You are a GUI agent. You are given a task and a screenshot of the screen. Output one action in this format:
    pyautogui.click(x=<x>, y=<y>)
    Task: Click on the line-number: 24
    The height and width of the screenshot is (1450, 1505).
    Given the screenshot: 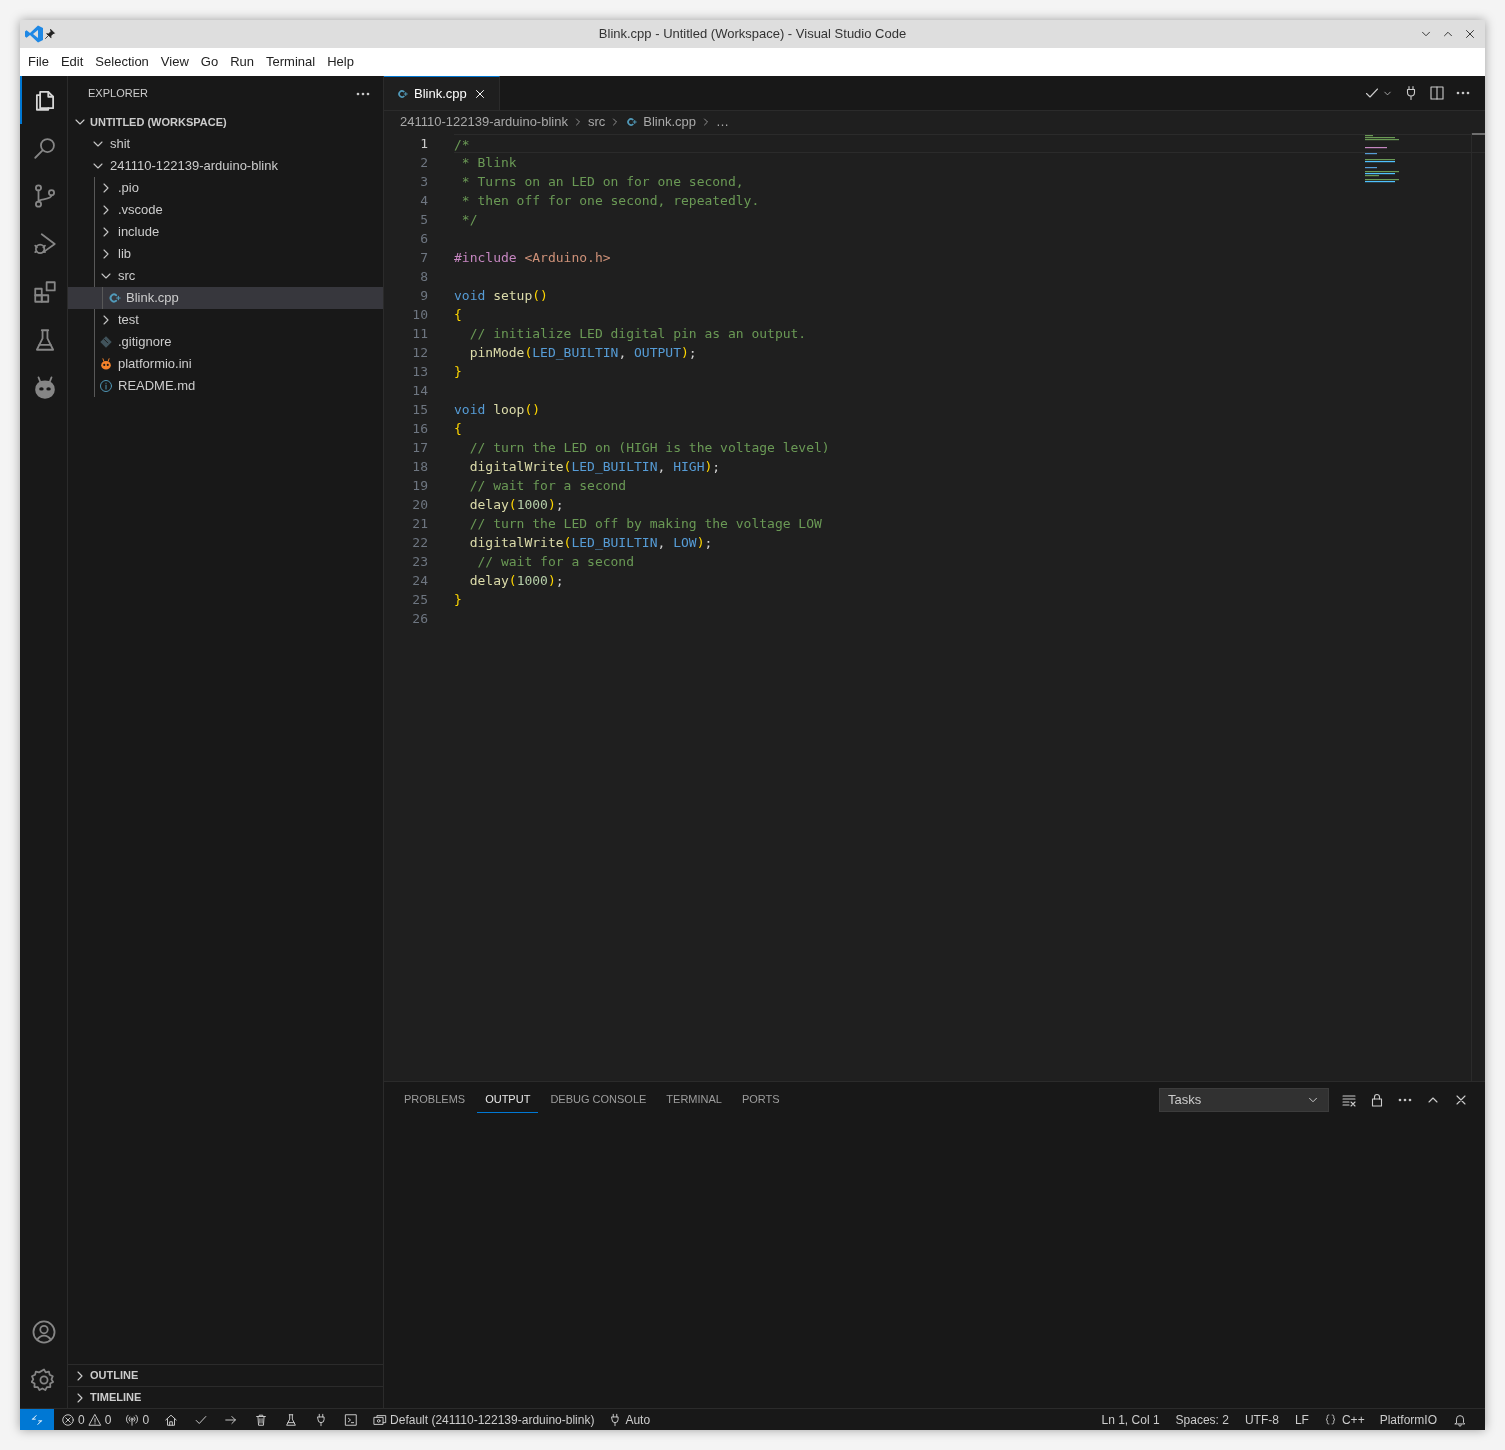 What is the action you would take?
    pyautogui.click(x=419, y=581)
    